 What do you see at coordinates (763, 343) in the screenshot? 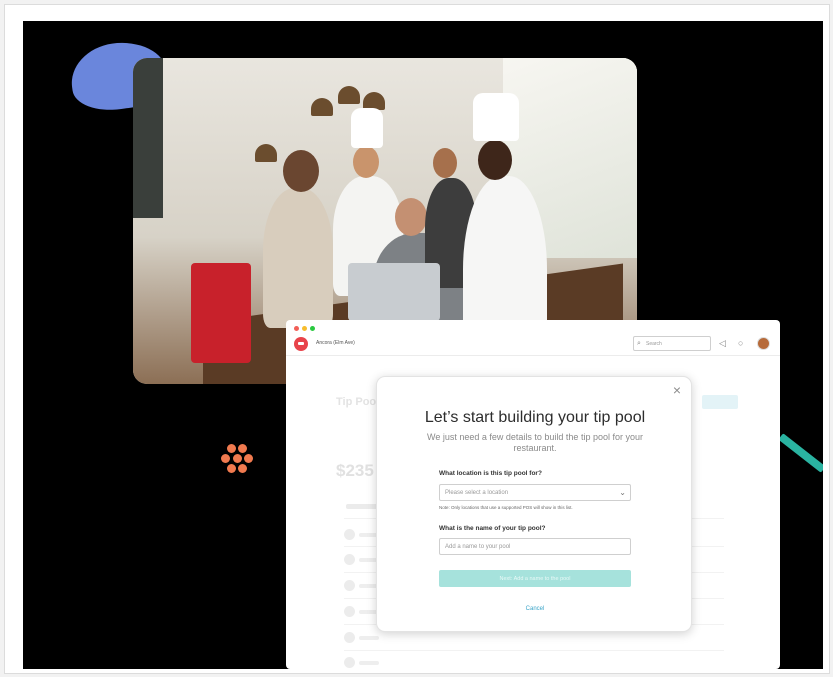
I see `avatar` at bounding box center [763, 343].